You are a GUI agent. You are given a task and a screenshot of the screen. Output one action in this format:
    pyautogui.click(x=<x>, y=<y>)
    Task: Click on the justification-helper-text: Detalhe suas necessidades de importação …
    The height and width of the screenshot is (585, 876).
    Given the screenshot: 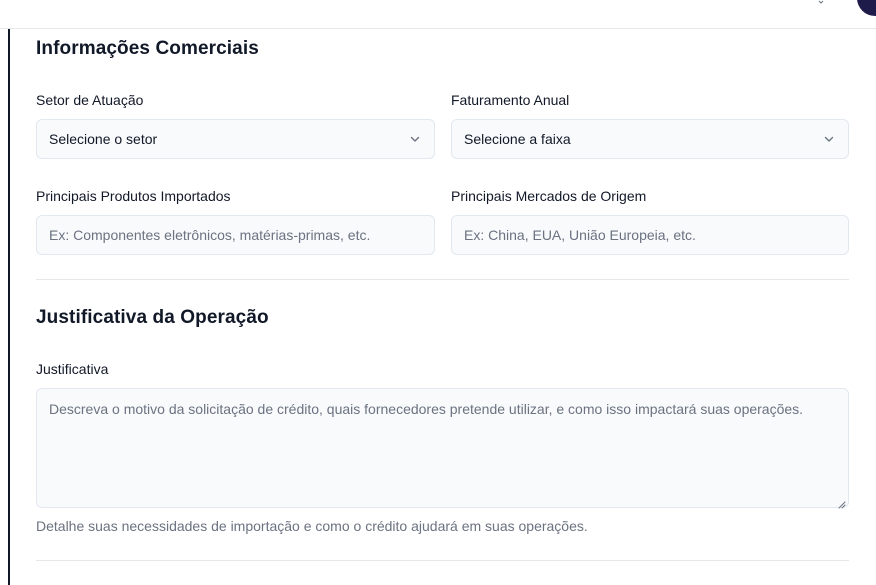 What is the action you would take?
    pyautogui.click(x=312, y=526)
    